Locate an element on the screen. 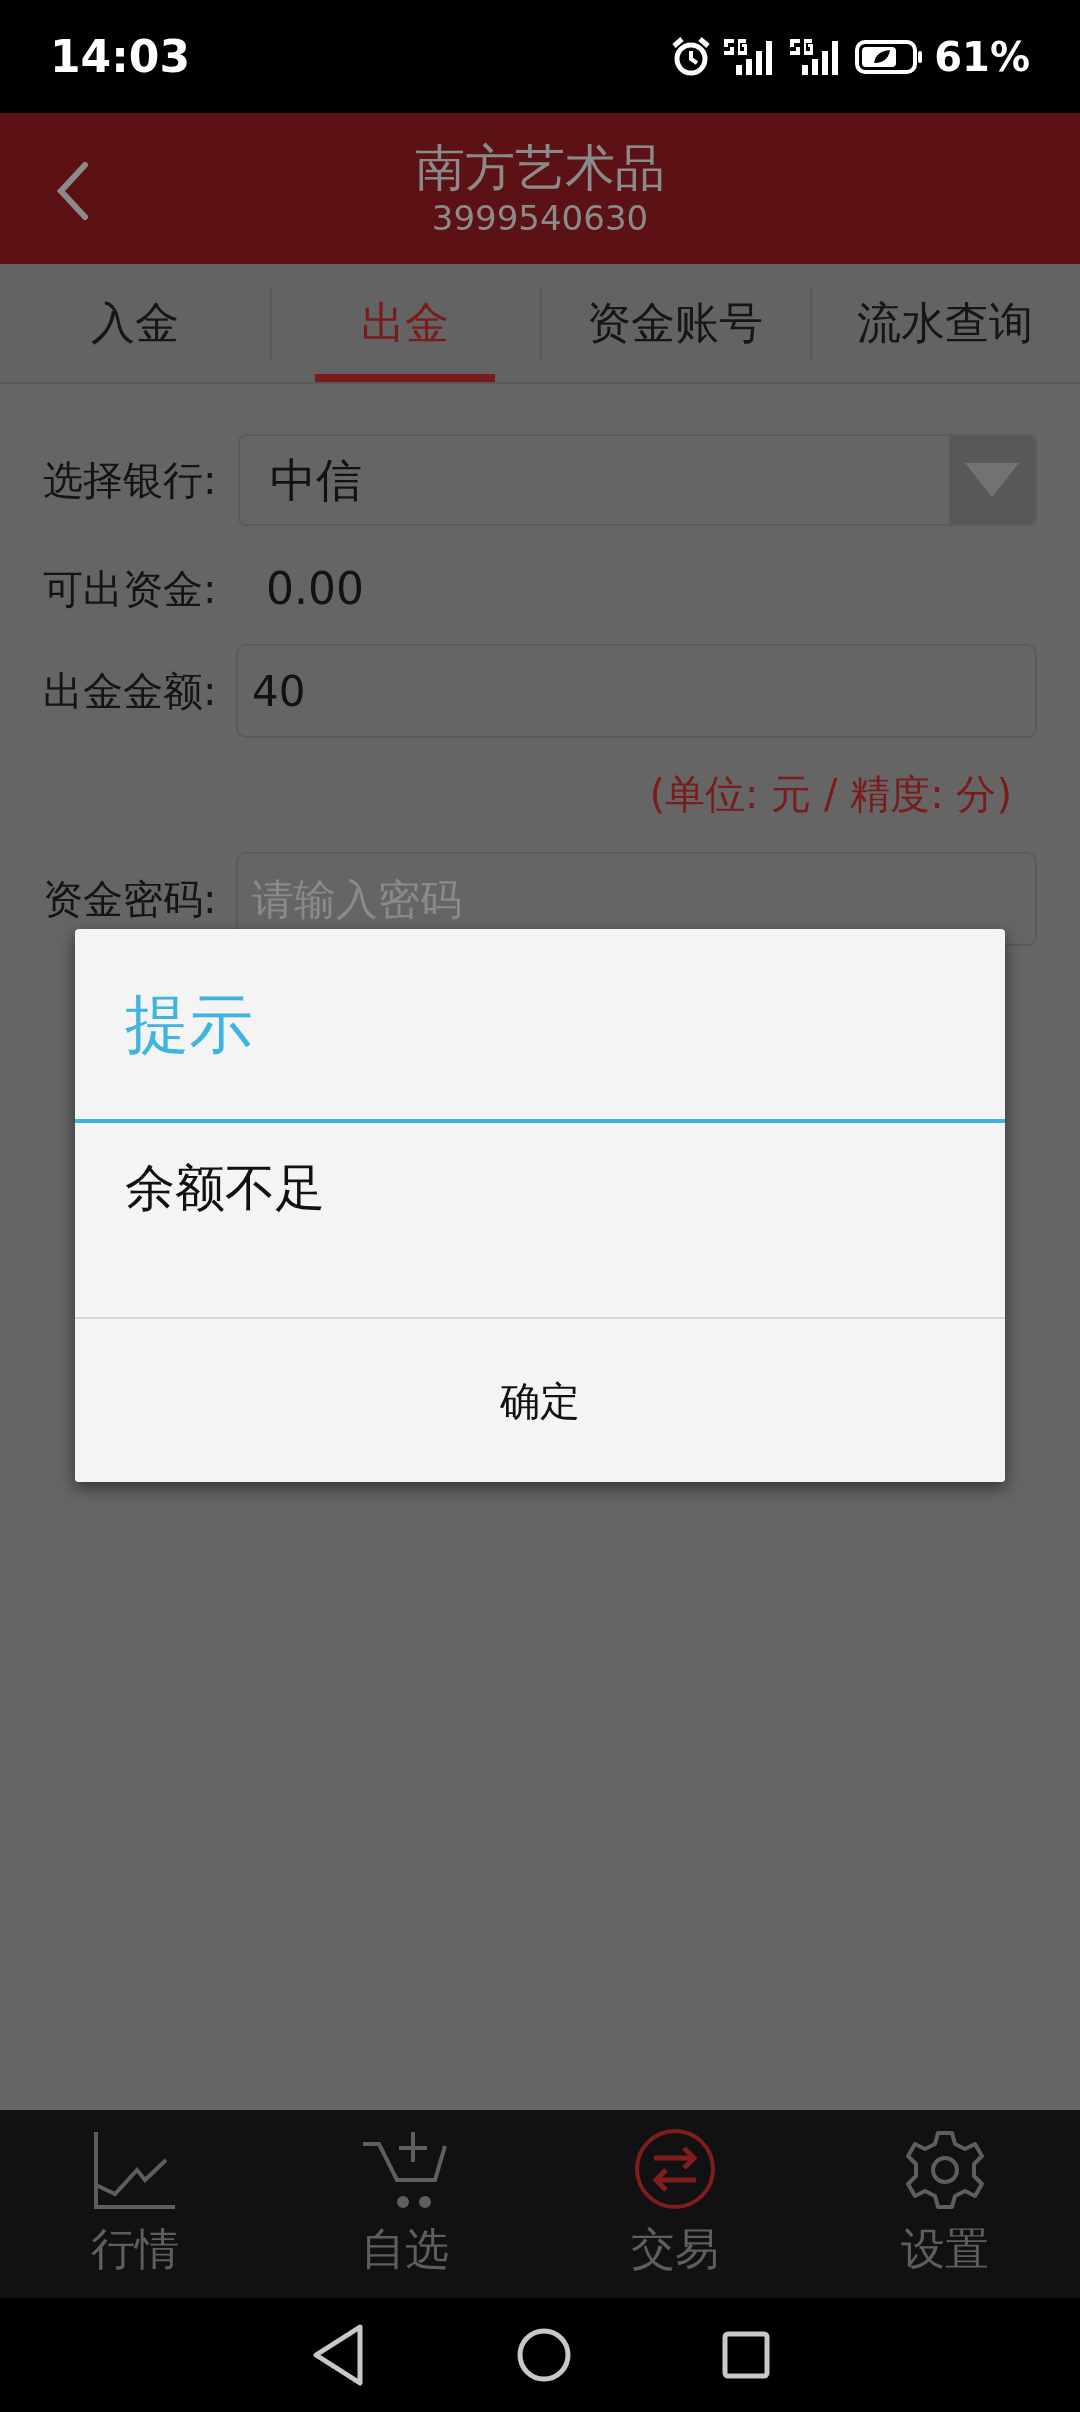 The height and width of the screenshot is (2412, 1080). exchange-icon is located at coordinates (675, 2169).